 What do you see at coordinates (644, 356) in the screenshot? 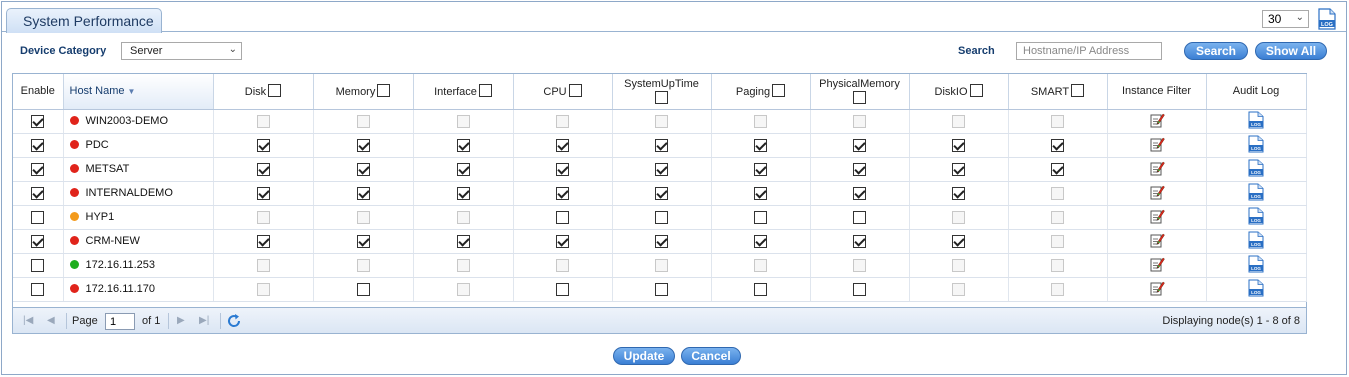
I see `update-button: Update` at bounding box center [644, 356].